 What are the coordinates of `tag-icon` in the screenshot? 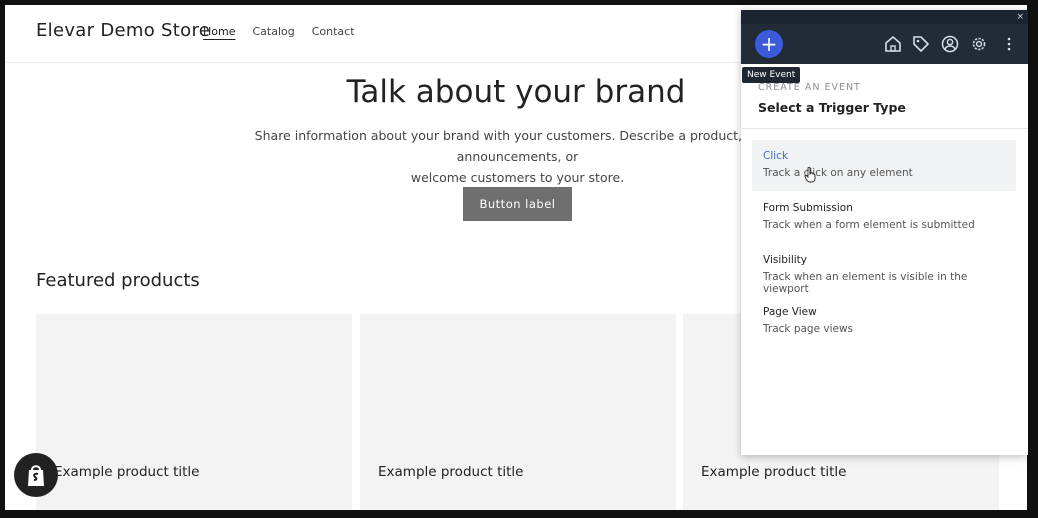 It's located at (921, 44).